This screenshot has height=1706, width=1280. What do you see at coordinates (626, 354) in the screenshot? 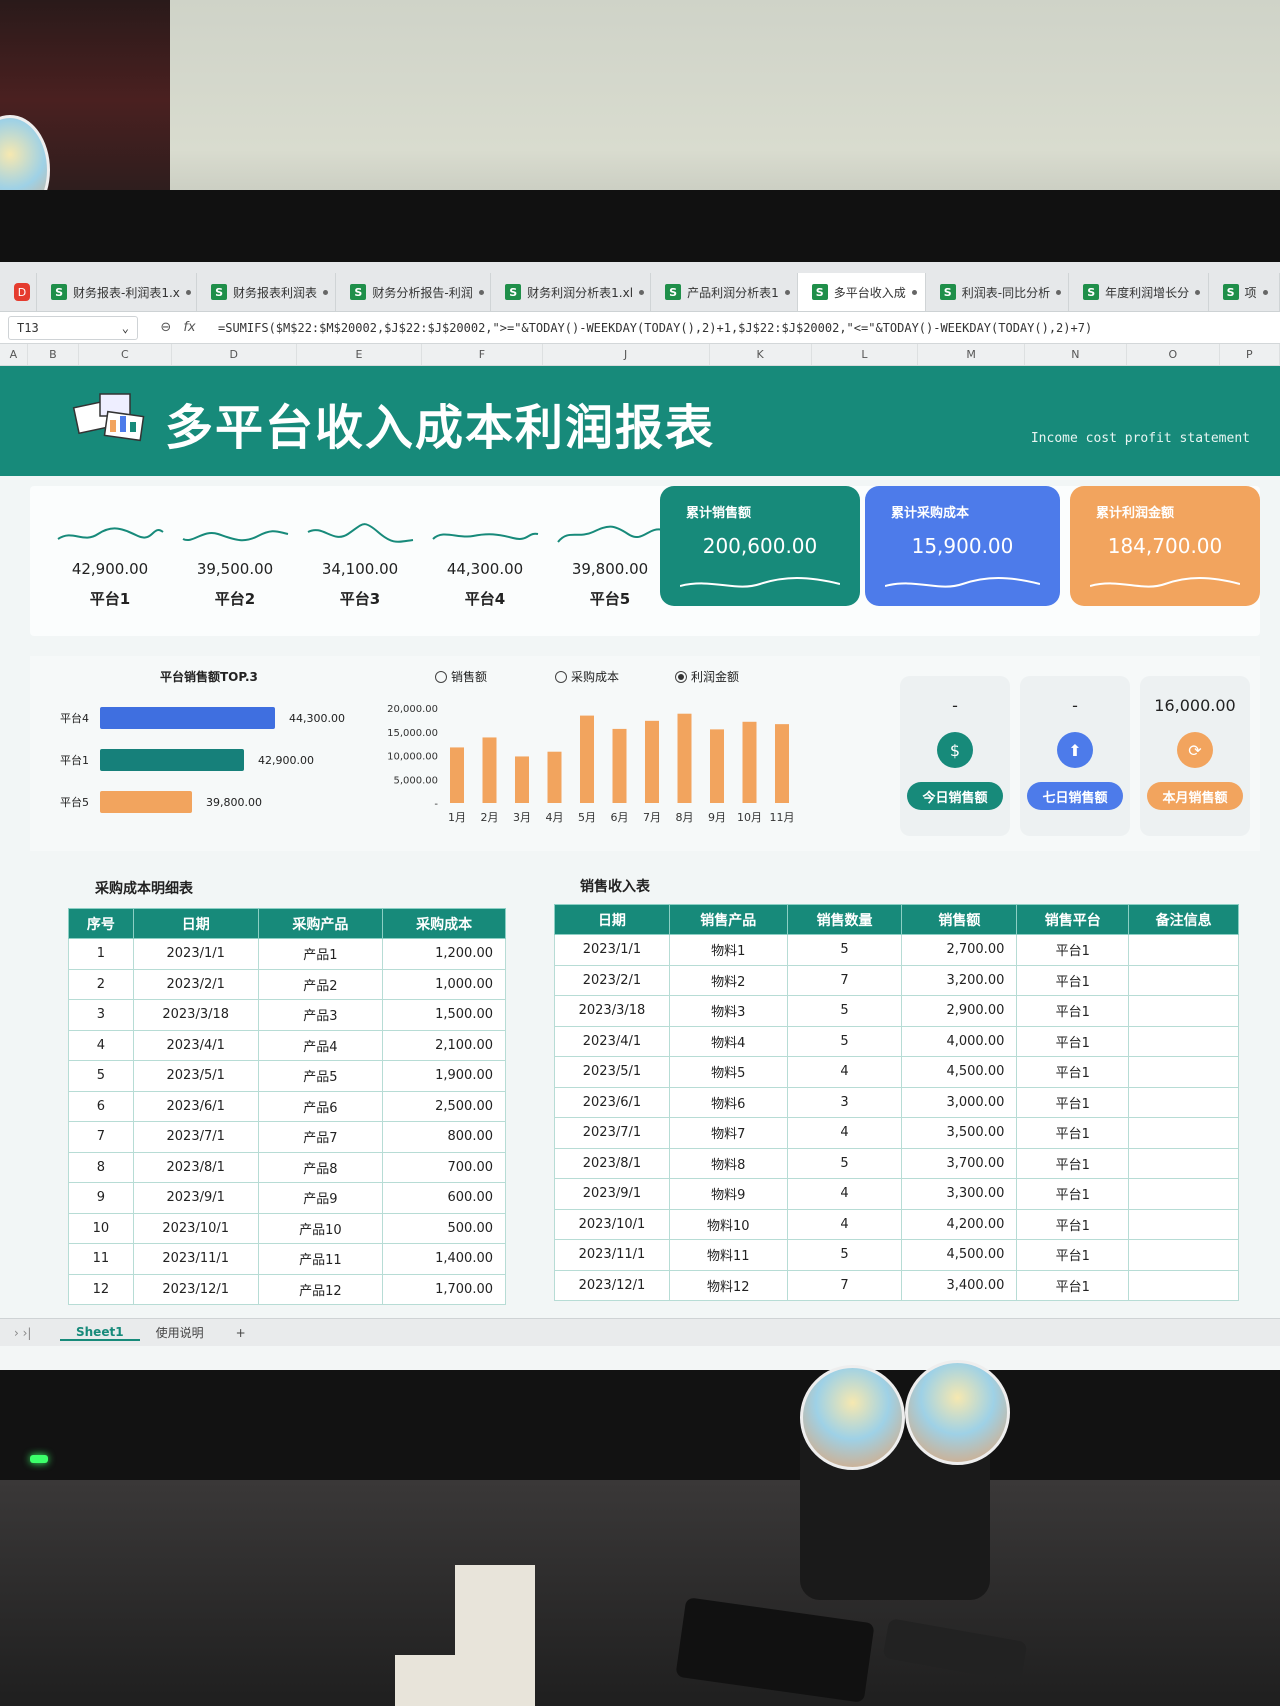
I see `column-header: J` at bounding box center [626, 354].